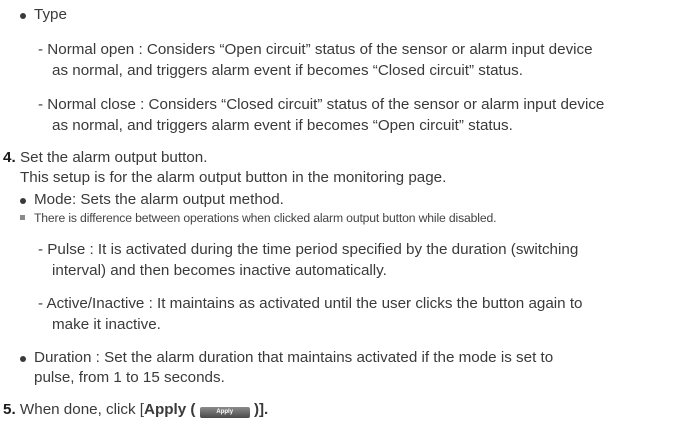 The width and height of the screenshot is (673, 429). What do you see at coordinates (23, 16) in the screenshot?
I see `type-bullet` at bounding box center [23, 16].